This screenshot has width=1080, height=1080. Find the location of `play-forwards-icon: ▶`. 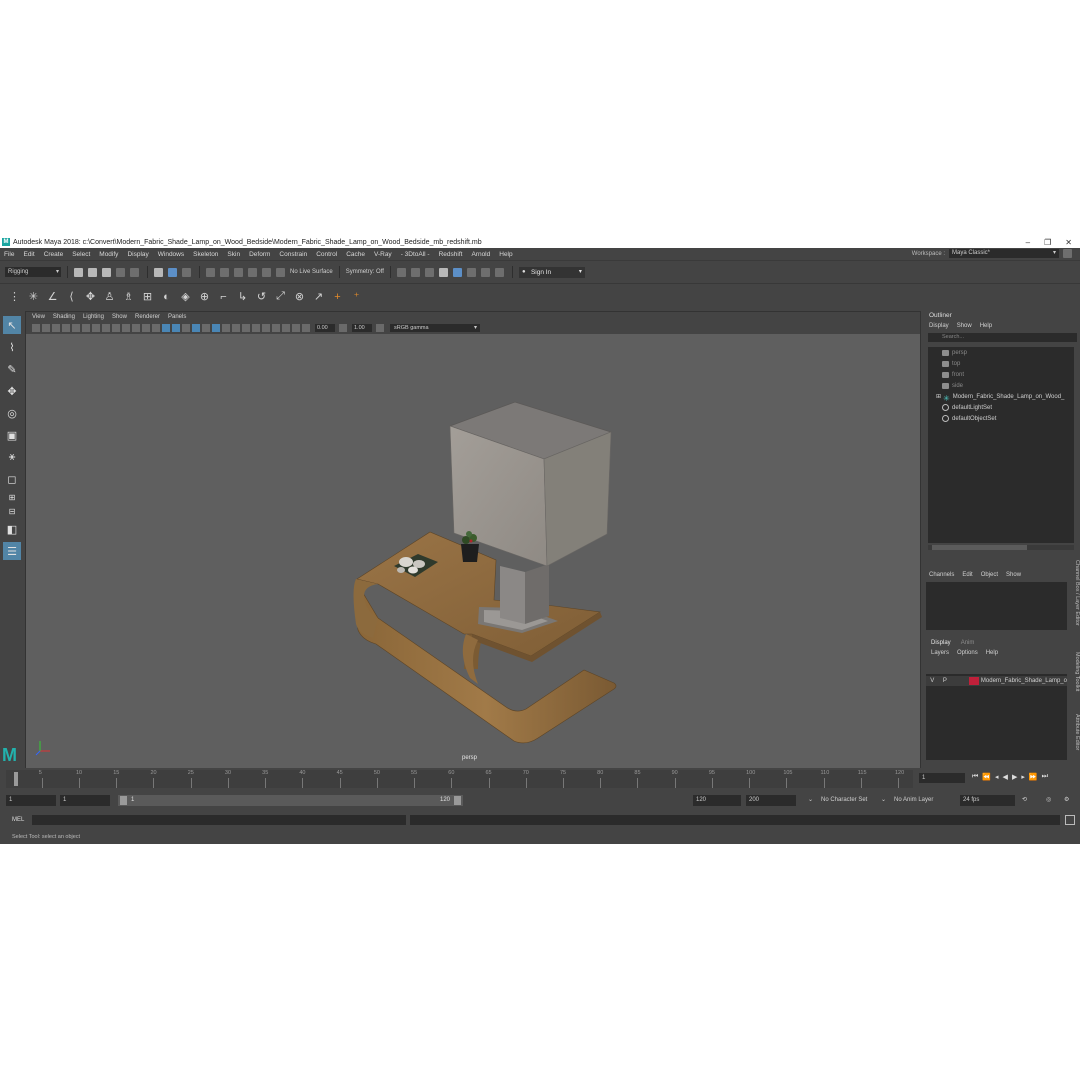

play-forwards-icon: ▶ is located at coordinates (1014, 777).